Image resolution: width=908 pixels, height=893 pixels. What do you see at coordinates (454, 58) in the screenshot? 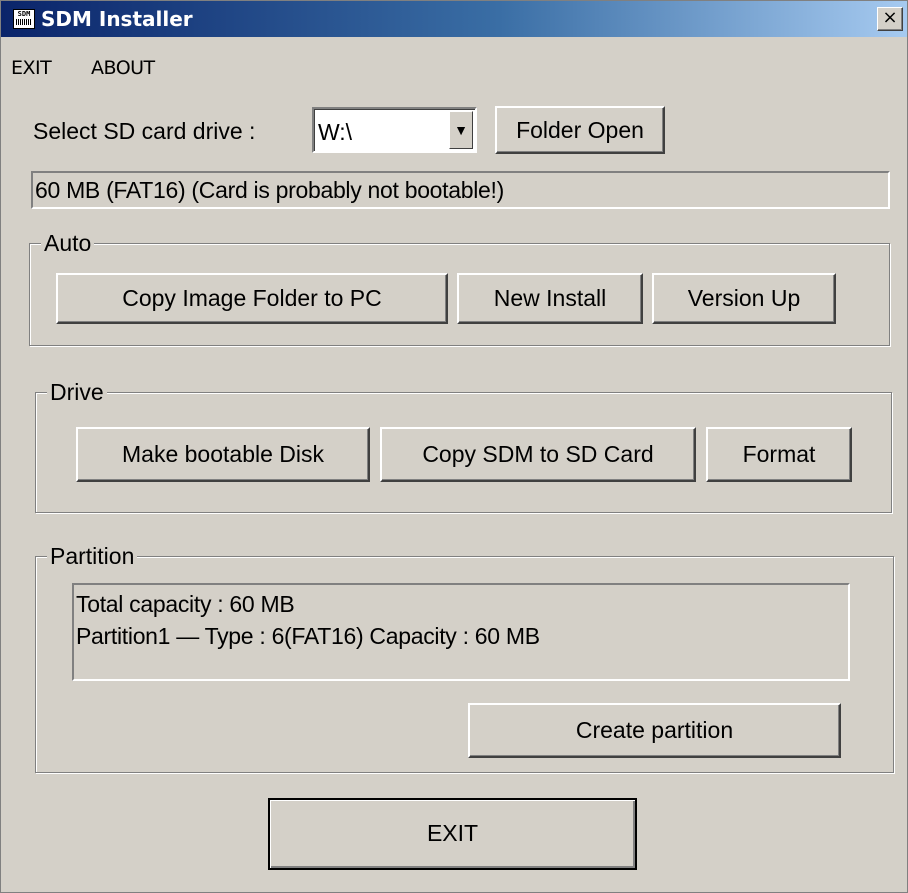
I see `menu-bar: EXIT ABOUT` at bounding box center [454, 58].